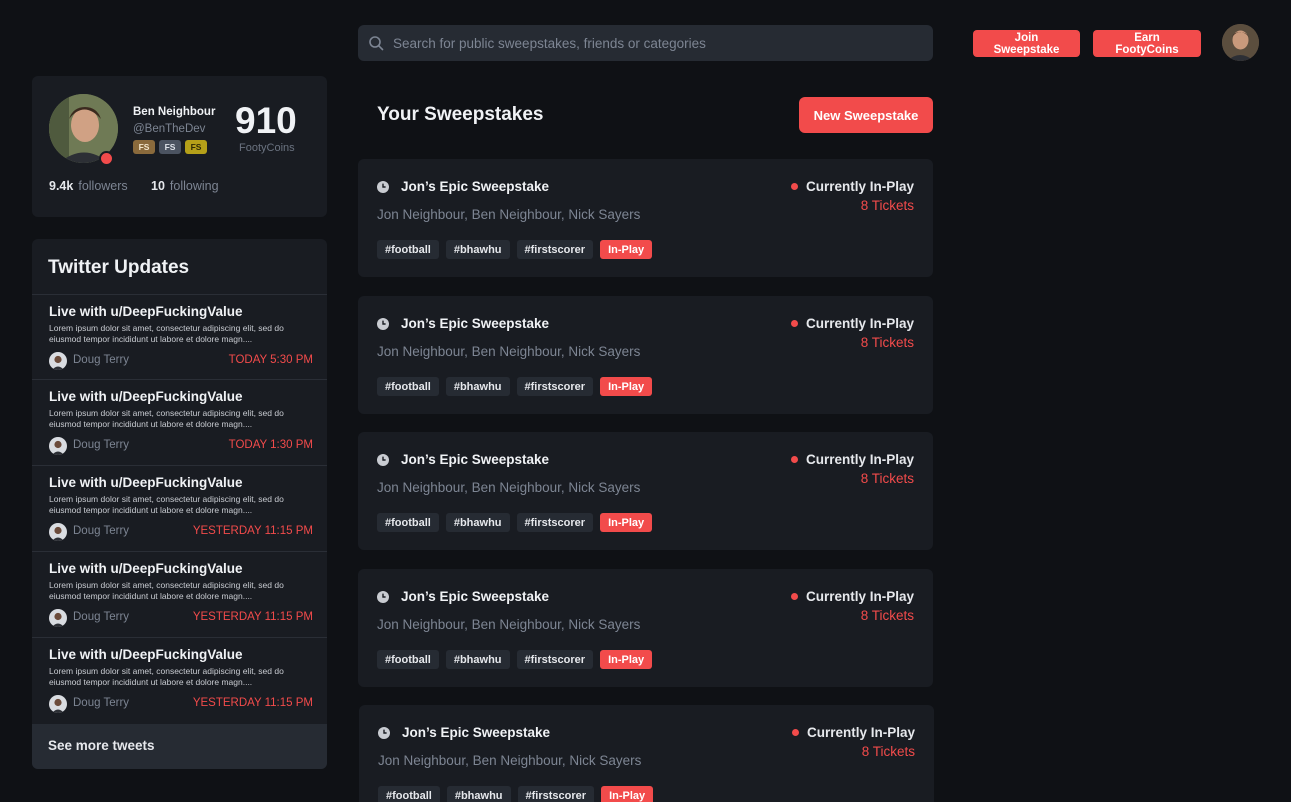 The image size is (1291, 802). What do you see at coordinates (252, 617) in the screenshot?
I see `tweet-time: YESTERDAY 11:15 PM` at bounding box center [252, 617].